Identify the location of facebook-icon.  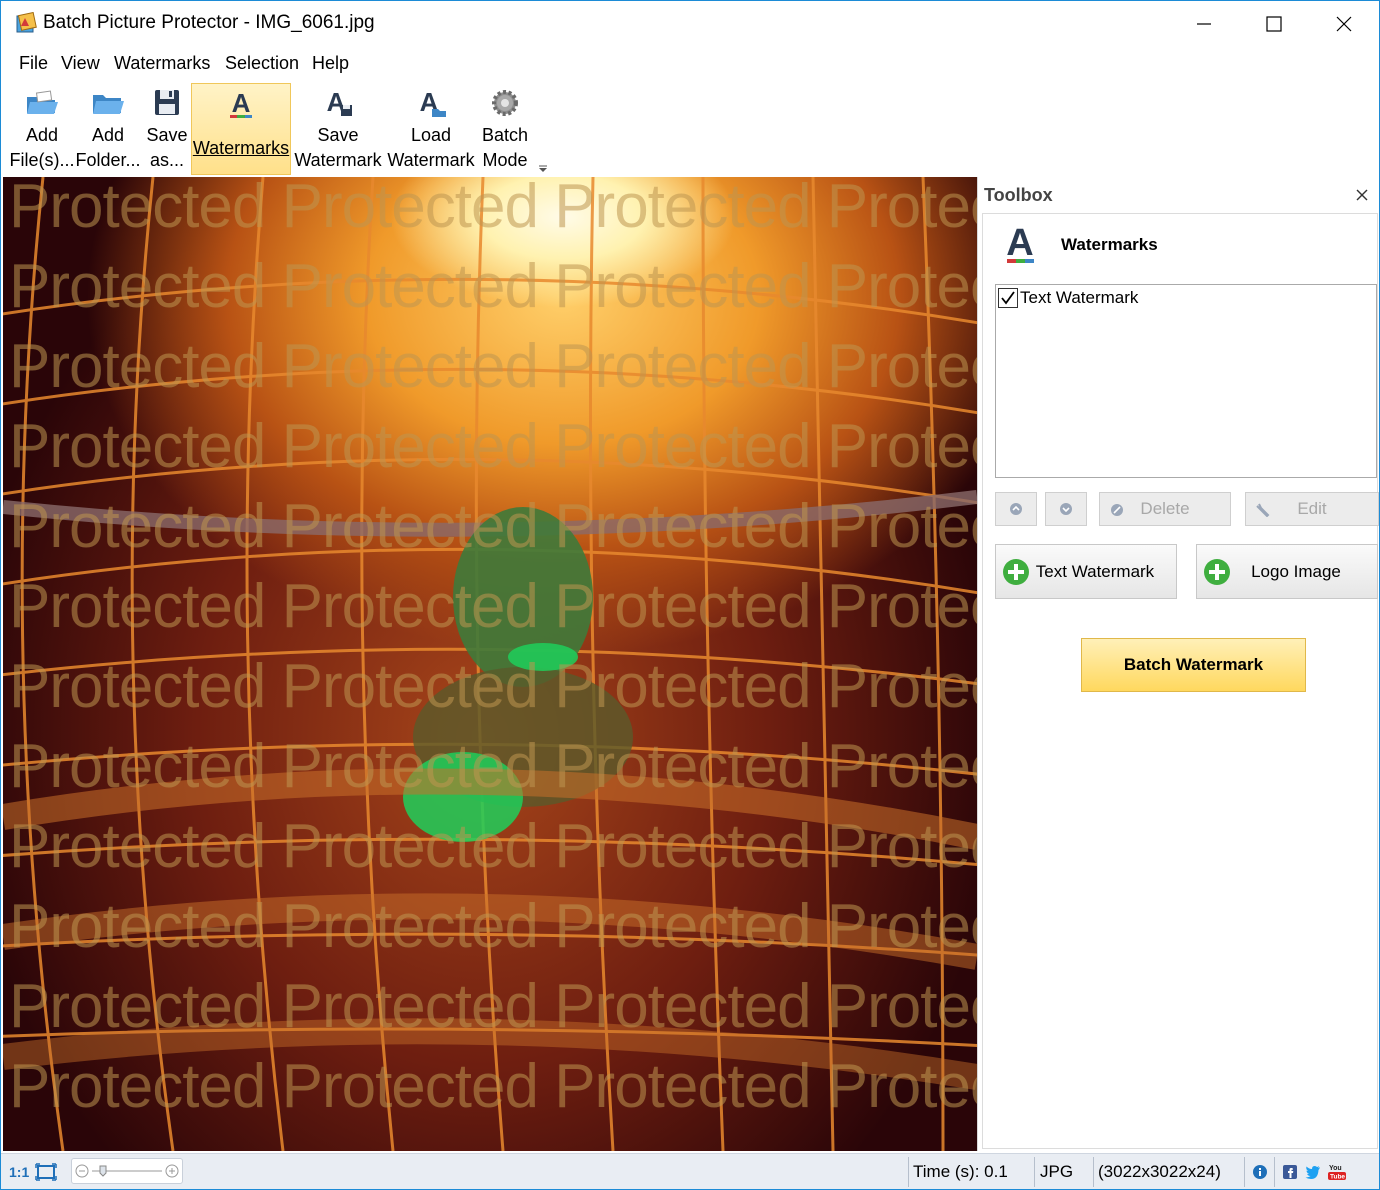
(1290, 1172).